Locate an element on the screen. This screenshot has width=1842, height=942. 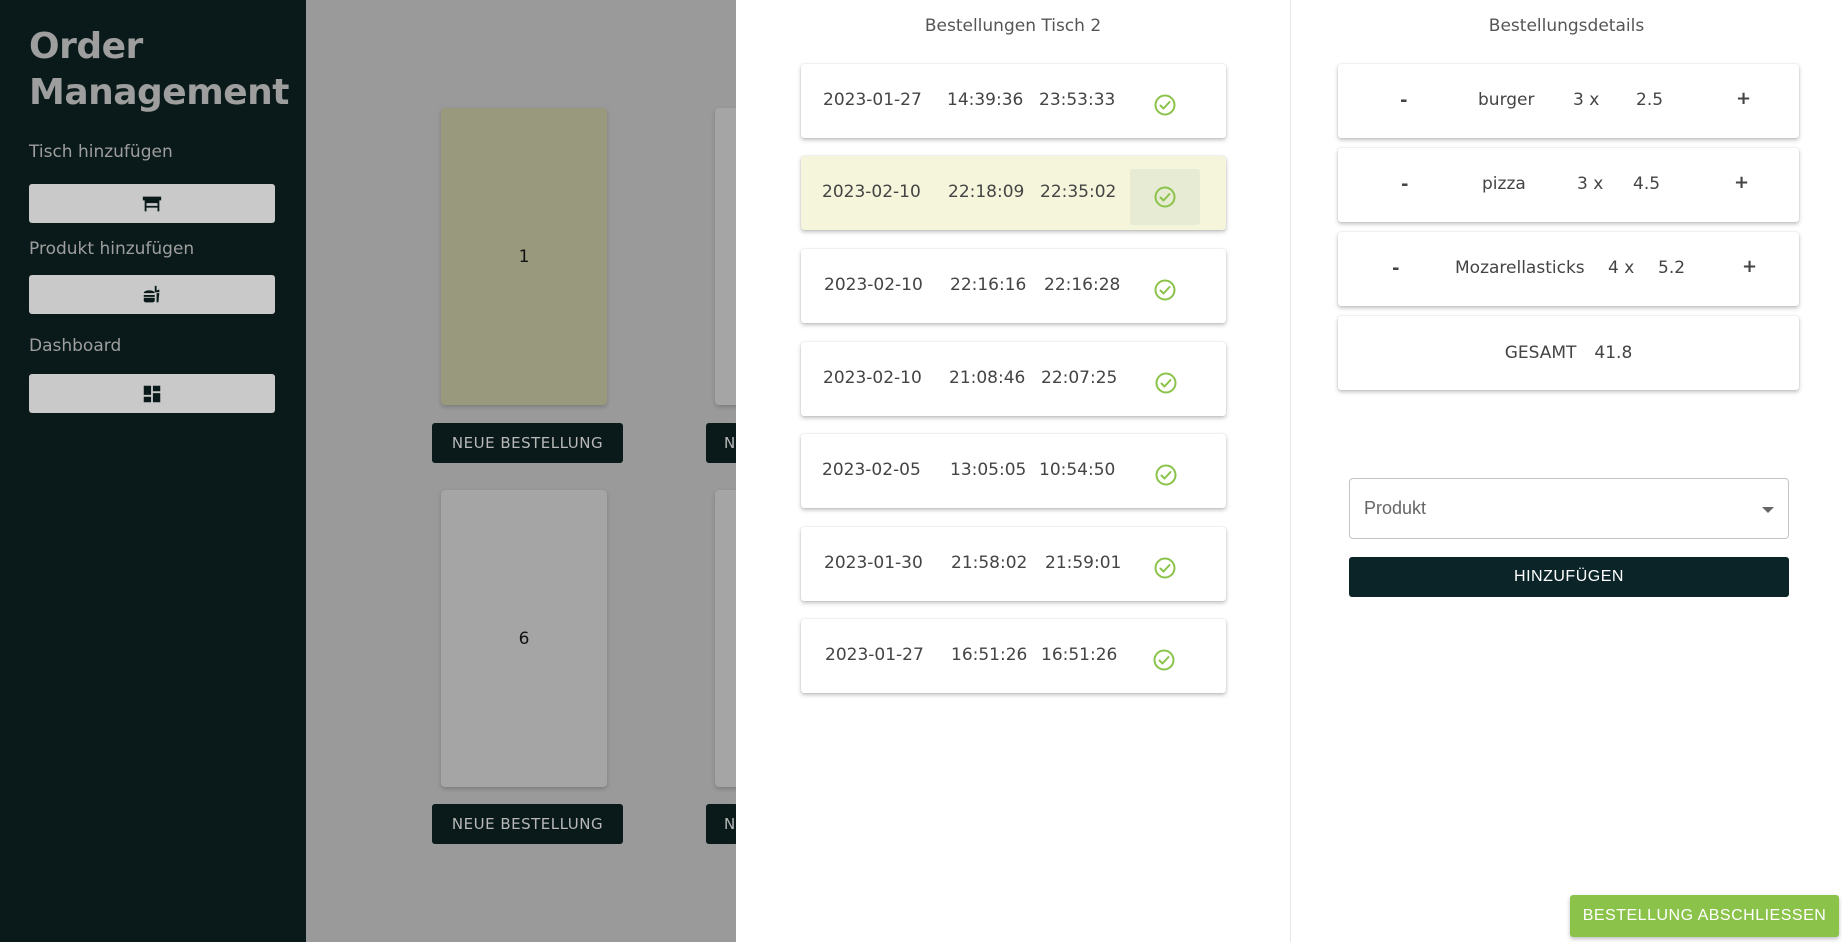
details-title: Bestellungsdetails is located at coordinates (1566, 26).